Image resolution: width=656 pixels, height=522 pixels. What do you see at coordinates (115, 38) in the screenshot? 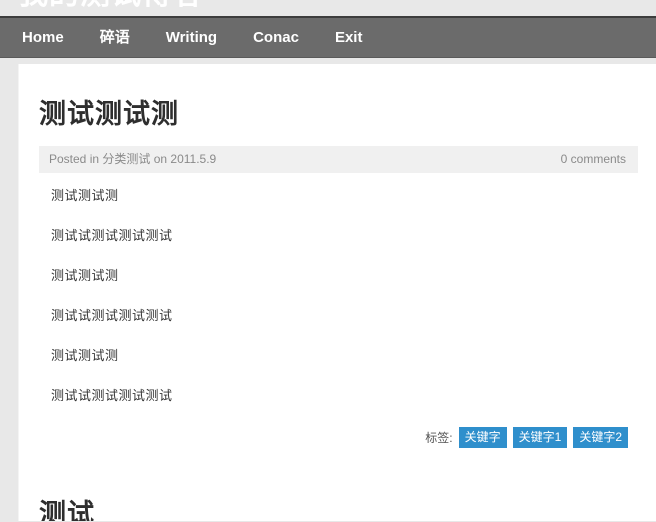
I see `nav-item-suiyu: 碎语` at bounding box center [115, 38].